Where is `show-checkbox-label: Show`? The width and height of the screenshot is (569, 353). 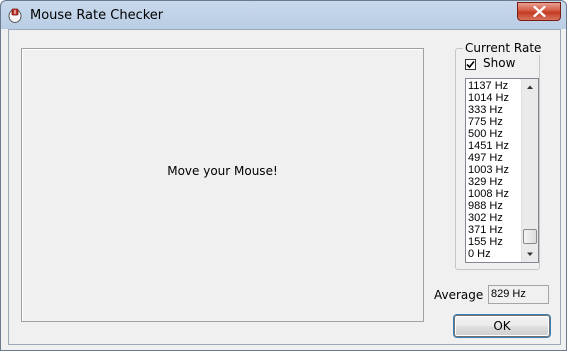 show-checkbox-label: Show is located at coordinates (499, 63).